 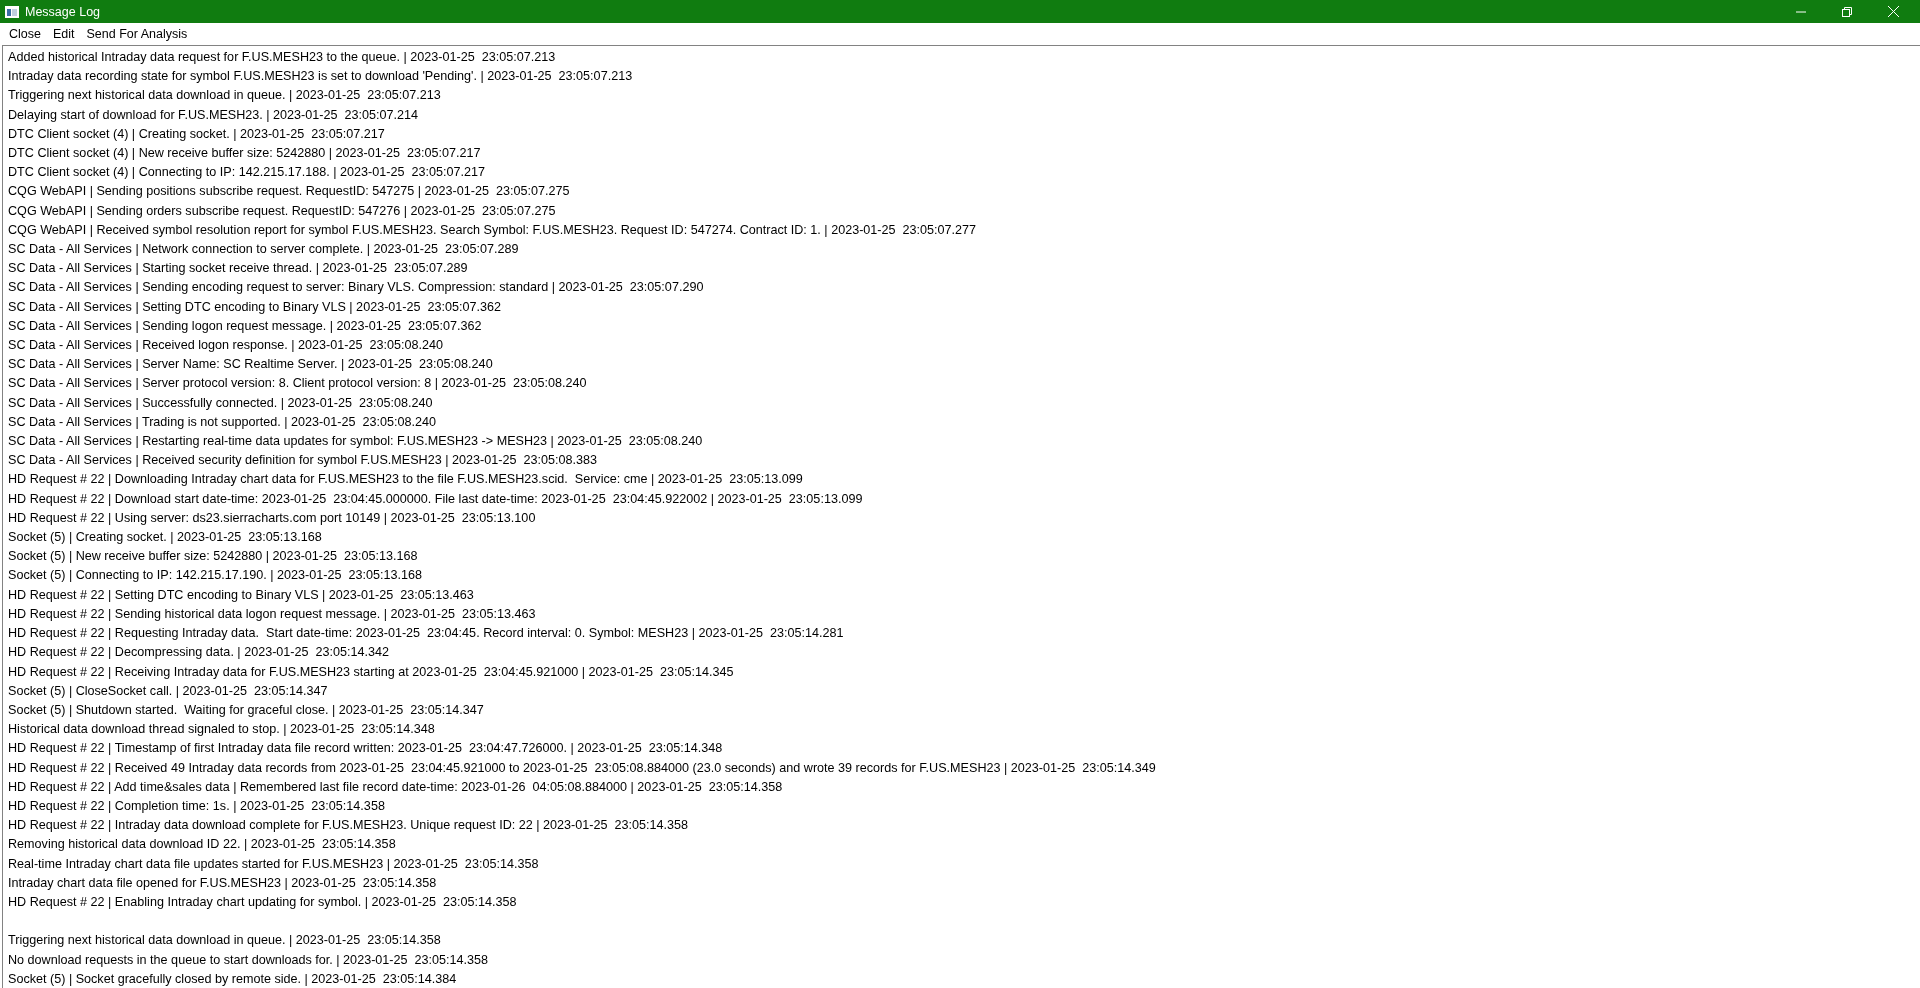 What do you see at coordinates (225, 96) in the screenshot?
I see `log-line: Triggering next historical data download in queue. | 2023-01-25 23:05:07.213` at bounding box center [225, 96].